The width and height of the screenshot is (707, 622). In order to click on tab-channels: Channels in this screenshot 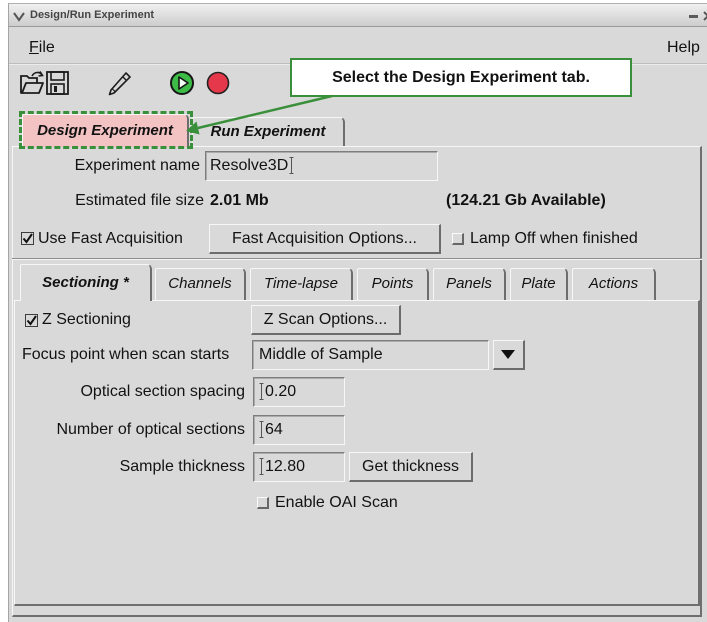, I will do `click(200, 284)`.